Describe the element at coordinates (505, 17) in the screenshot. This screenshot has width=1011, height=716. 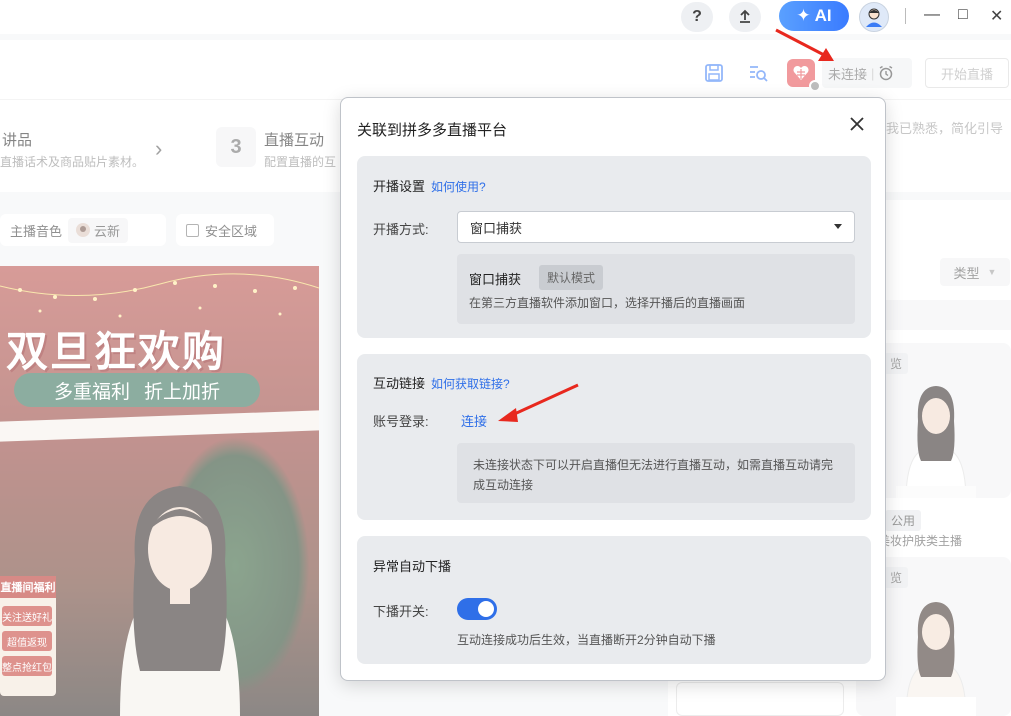
I see `title-bar: ? ✦ AI — □ ✕` at that location.